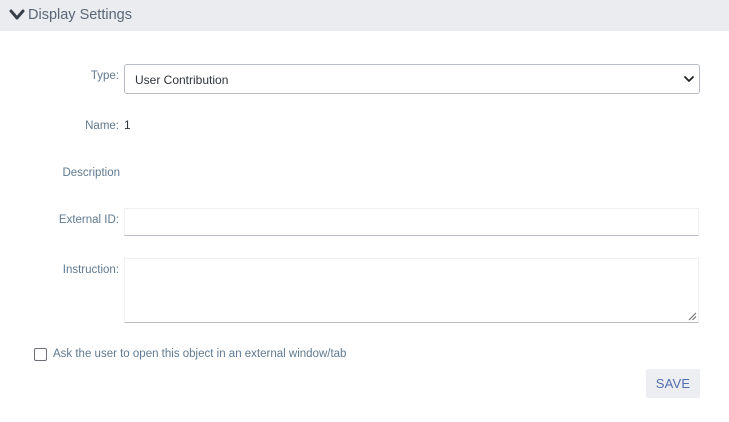 This screenshot has height=422, width=729. What do you see at coordinates (80, 15) in the screenshot?
I see `section-title: Display Settings` at bounding box center [80, 15].